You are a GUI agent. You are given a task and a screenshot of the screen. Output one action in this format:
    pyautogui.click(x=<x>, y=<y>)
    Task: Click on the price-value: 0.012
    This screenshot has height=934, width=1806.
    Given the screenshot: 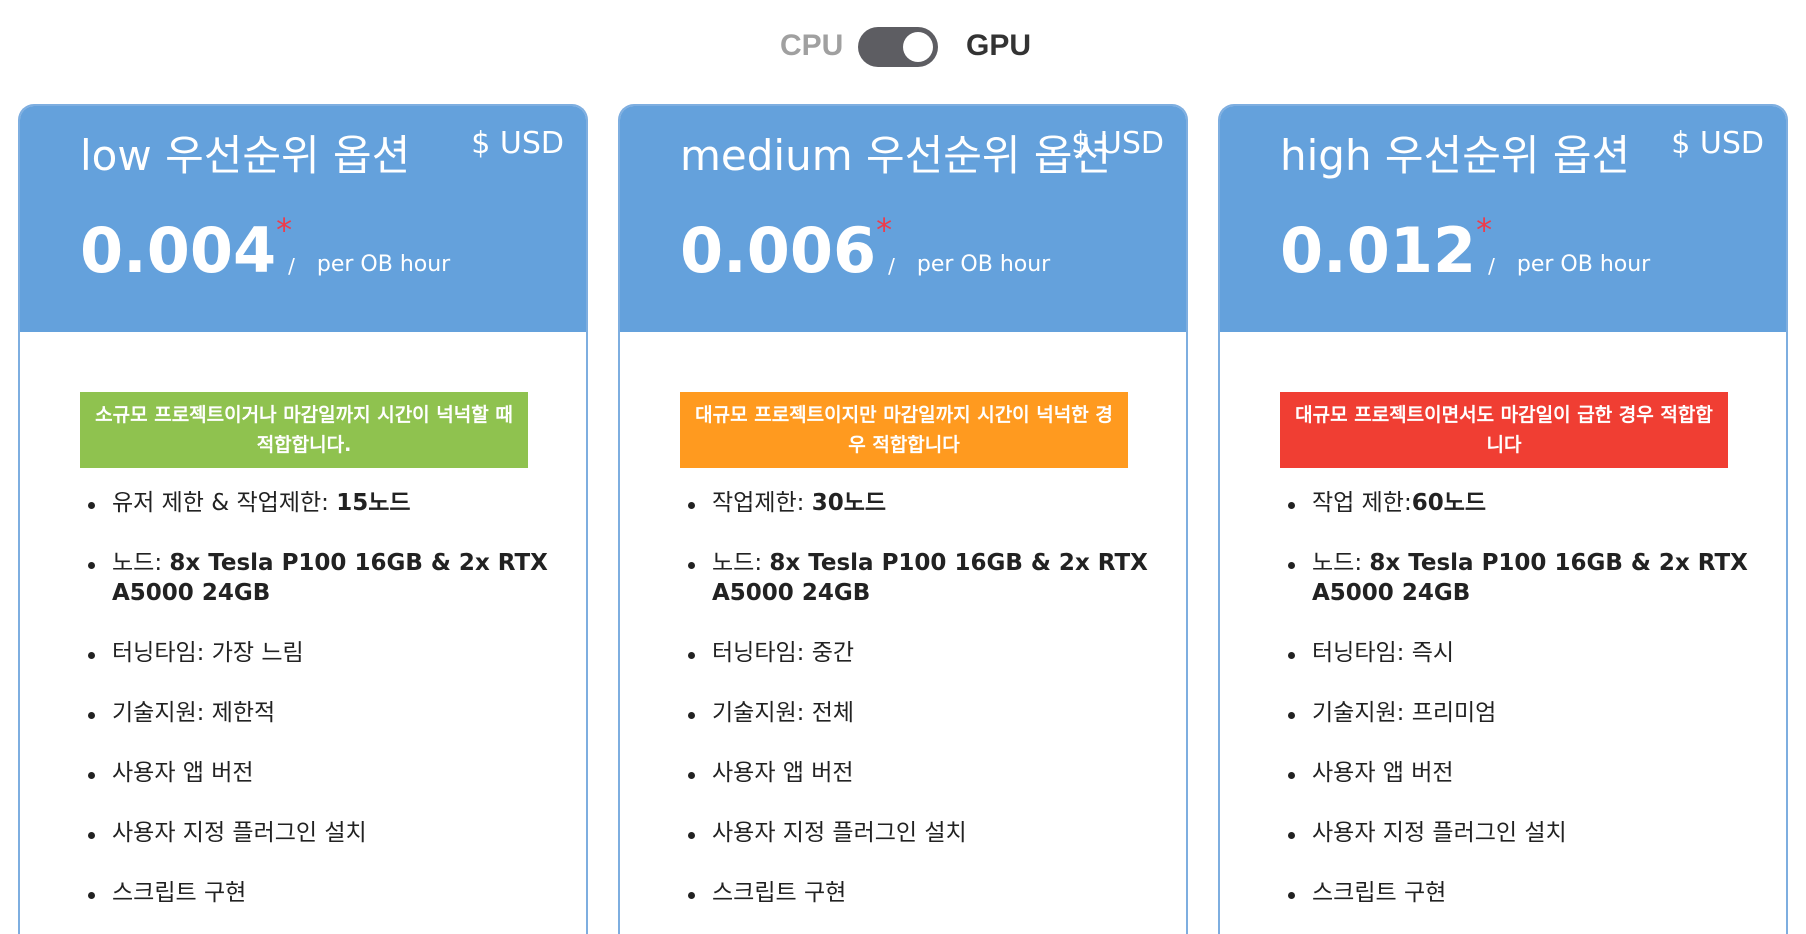 What is the action you would take?
    pyautogui.click(x=1378, y=250)
    